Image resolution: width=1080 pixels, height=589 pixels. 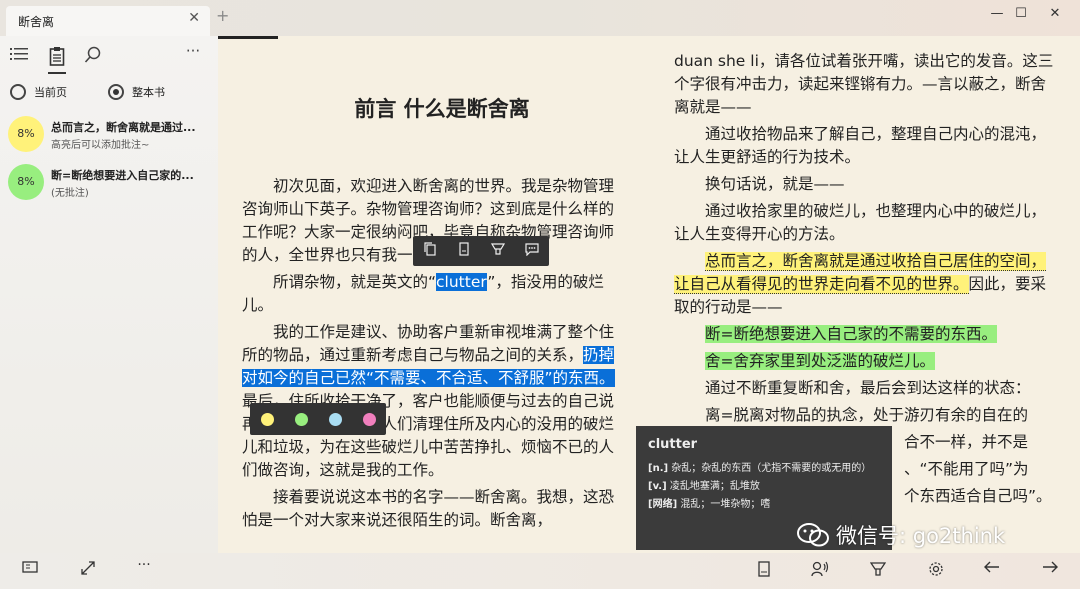 I want to click on next-page-arrow-icon, so click(x=1050, y=571).